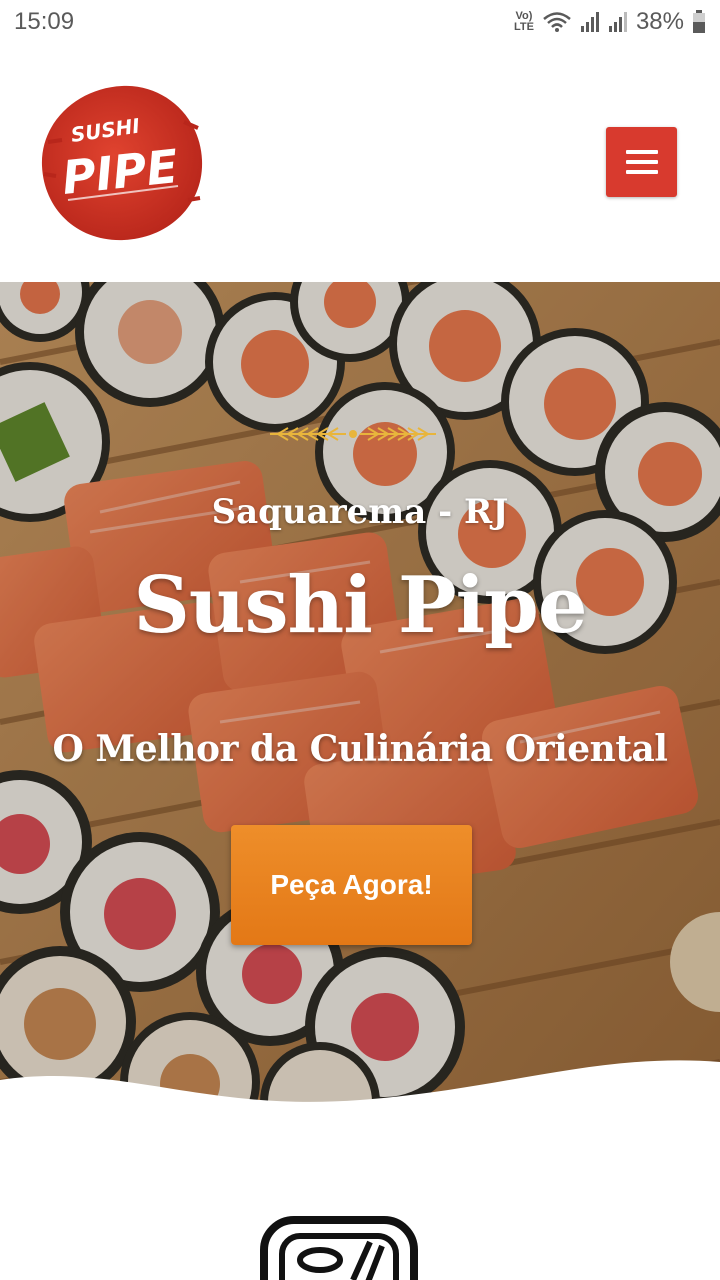 The height and width of the screenshot is (1280, 720). What do you see at coordinates (659, 21) in the screenshot?
I see `battery-percent: 38%` at bounding box center [659, 21].